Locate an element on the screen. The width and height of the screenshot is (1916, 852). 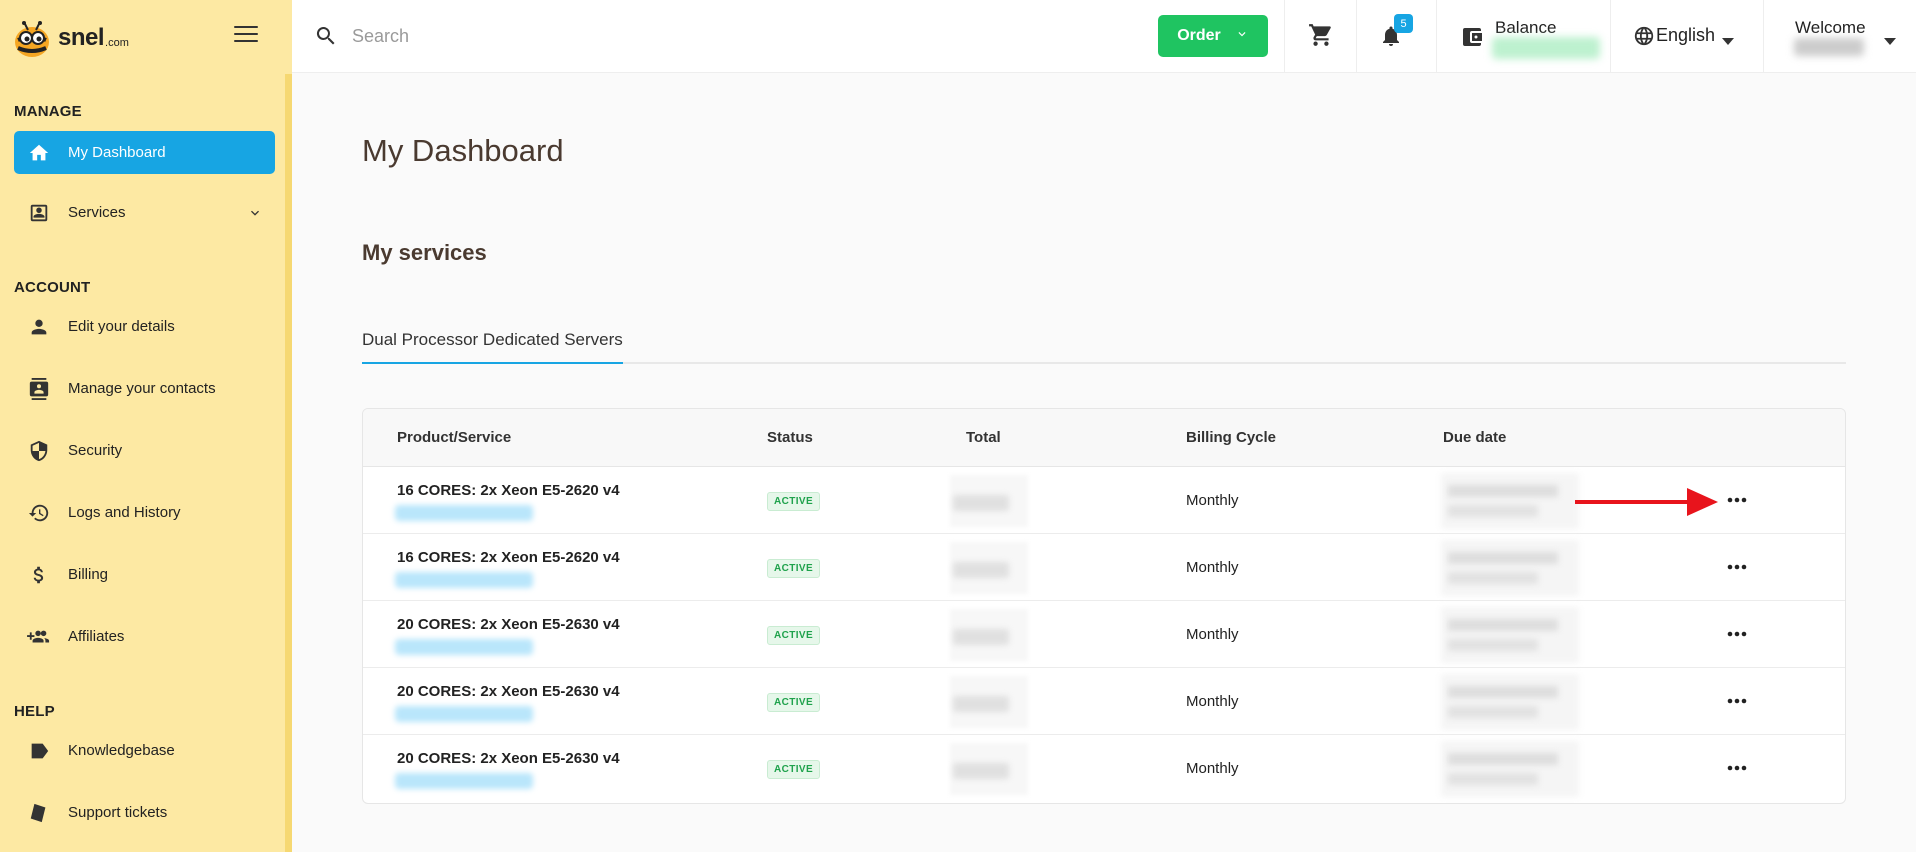
sidebar-item-label: Manage your contacts is located at coordinates (142, 388).